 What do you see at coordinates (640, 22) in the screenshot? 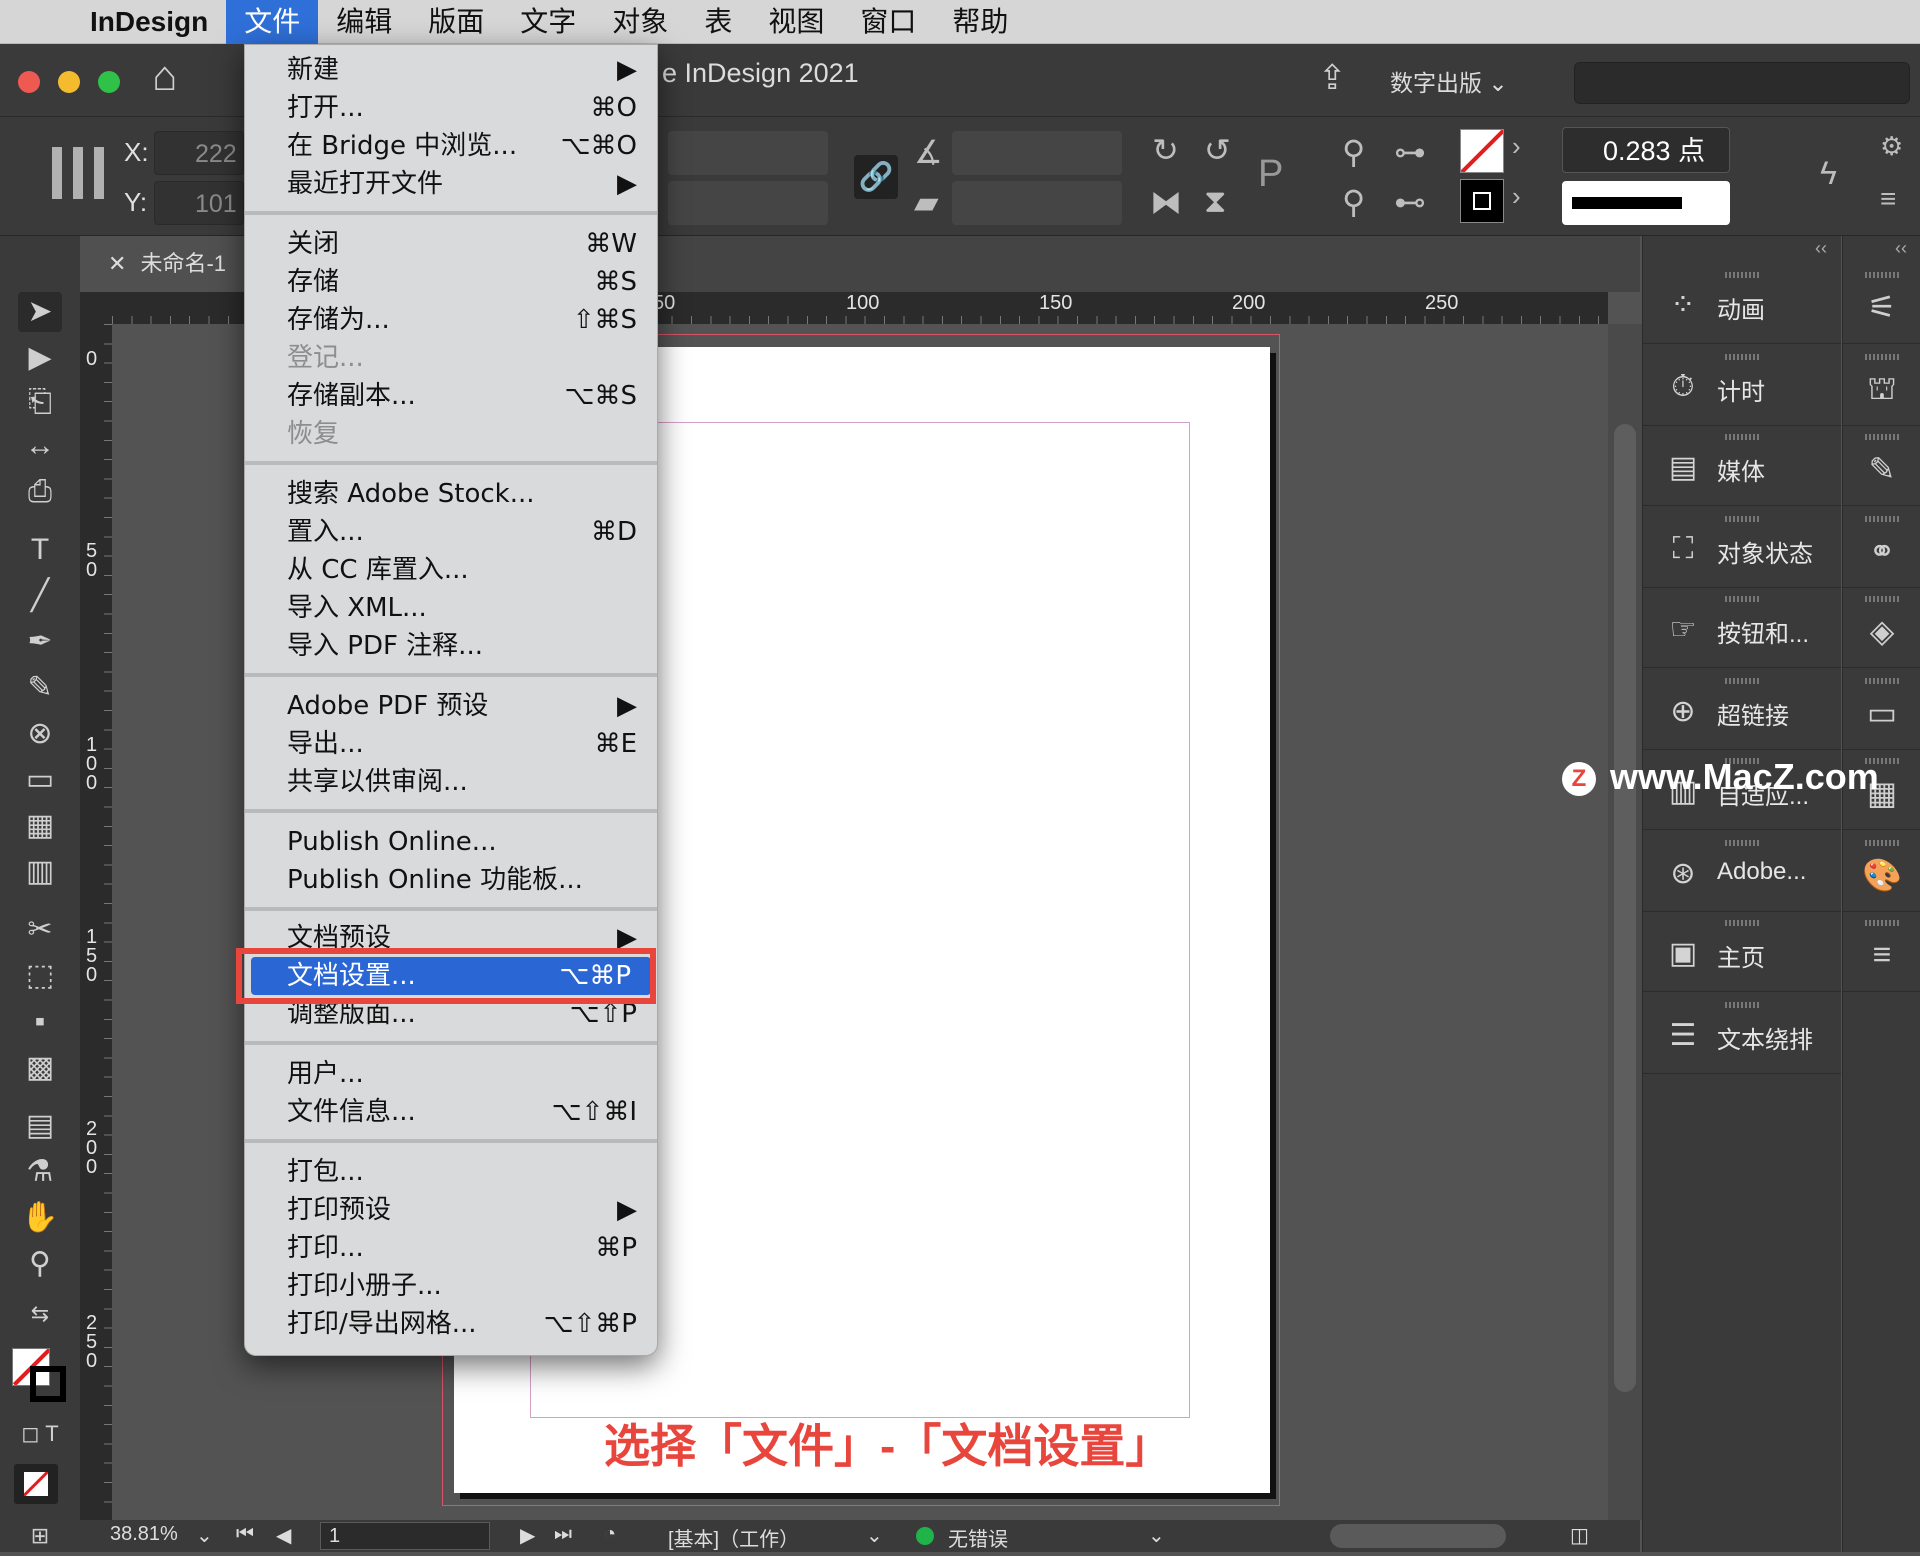
I see `menu-object: 对象` at bounding box center [640, 22].